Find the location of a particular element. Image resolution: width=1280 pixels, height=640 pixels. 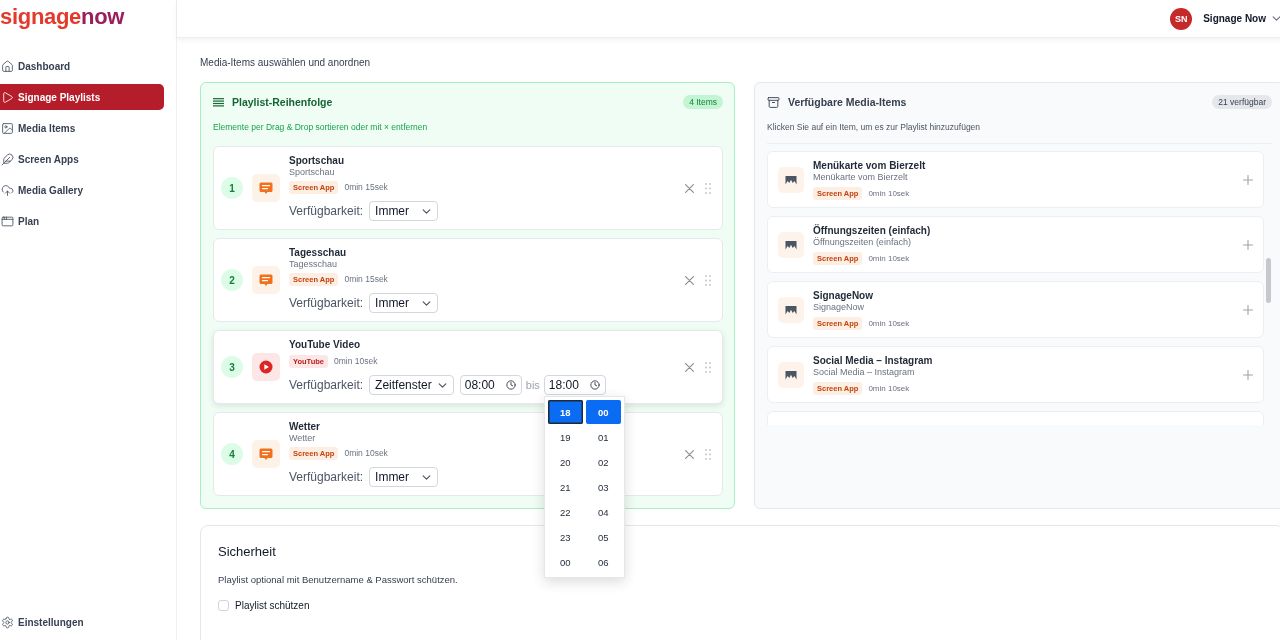

separator-text: bis is located at coordinates (532, 385).